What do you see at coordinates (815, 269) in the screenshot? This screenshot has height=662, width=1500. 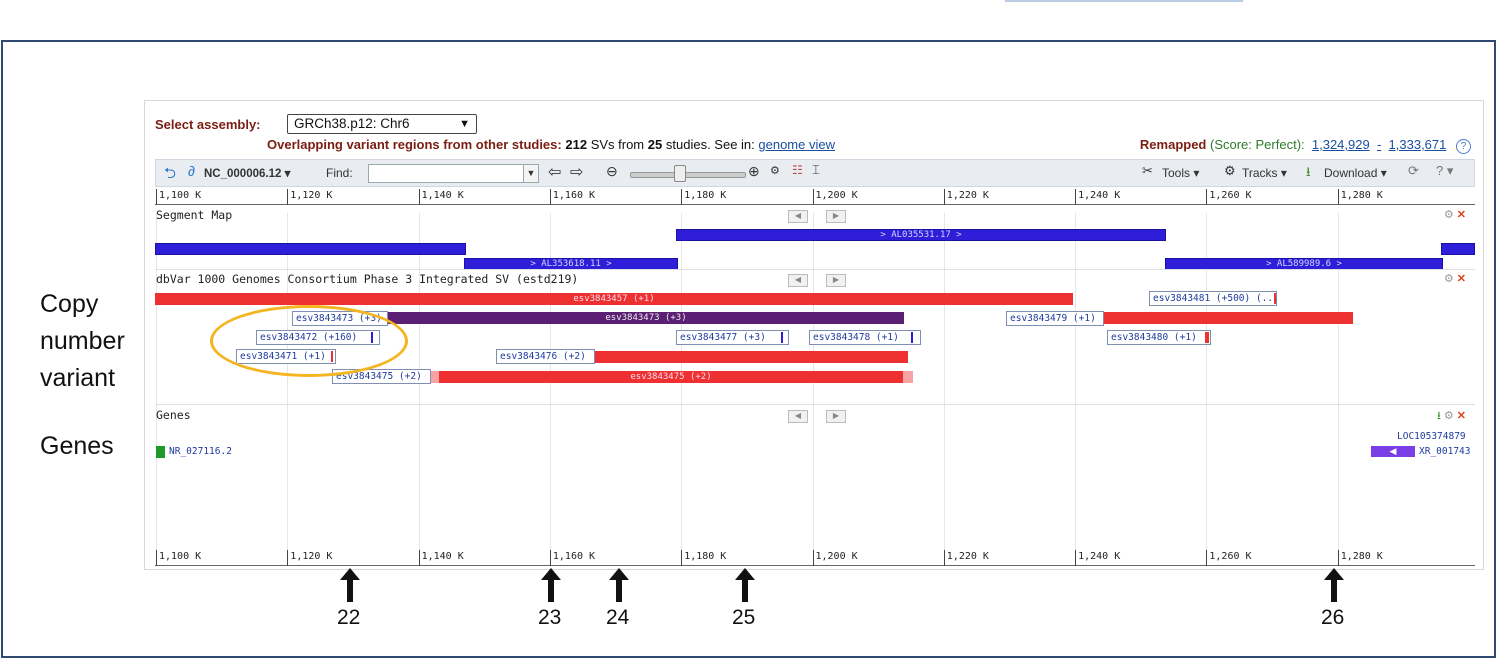 I see `track-separator` at bounding box center [815, 269].